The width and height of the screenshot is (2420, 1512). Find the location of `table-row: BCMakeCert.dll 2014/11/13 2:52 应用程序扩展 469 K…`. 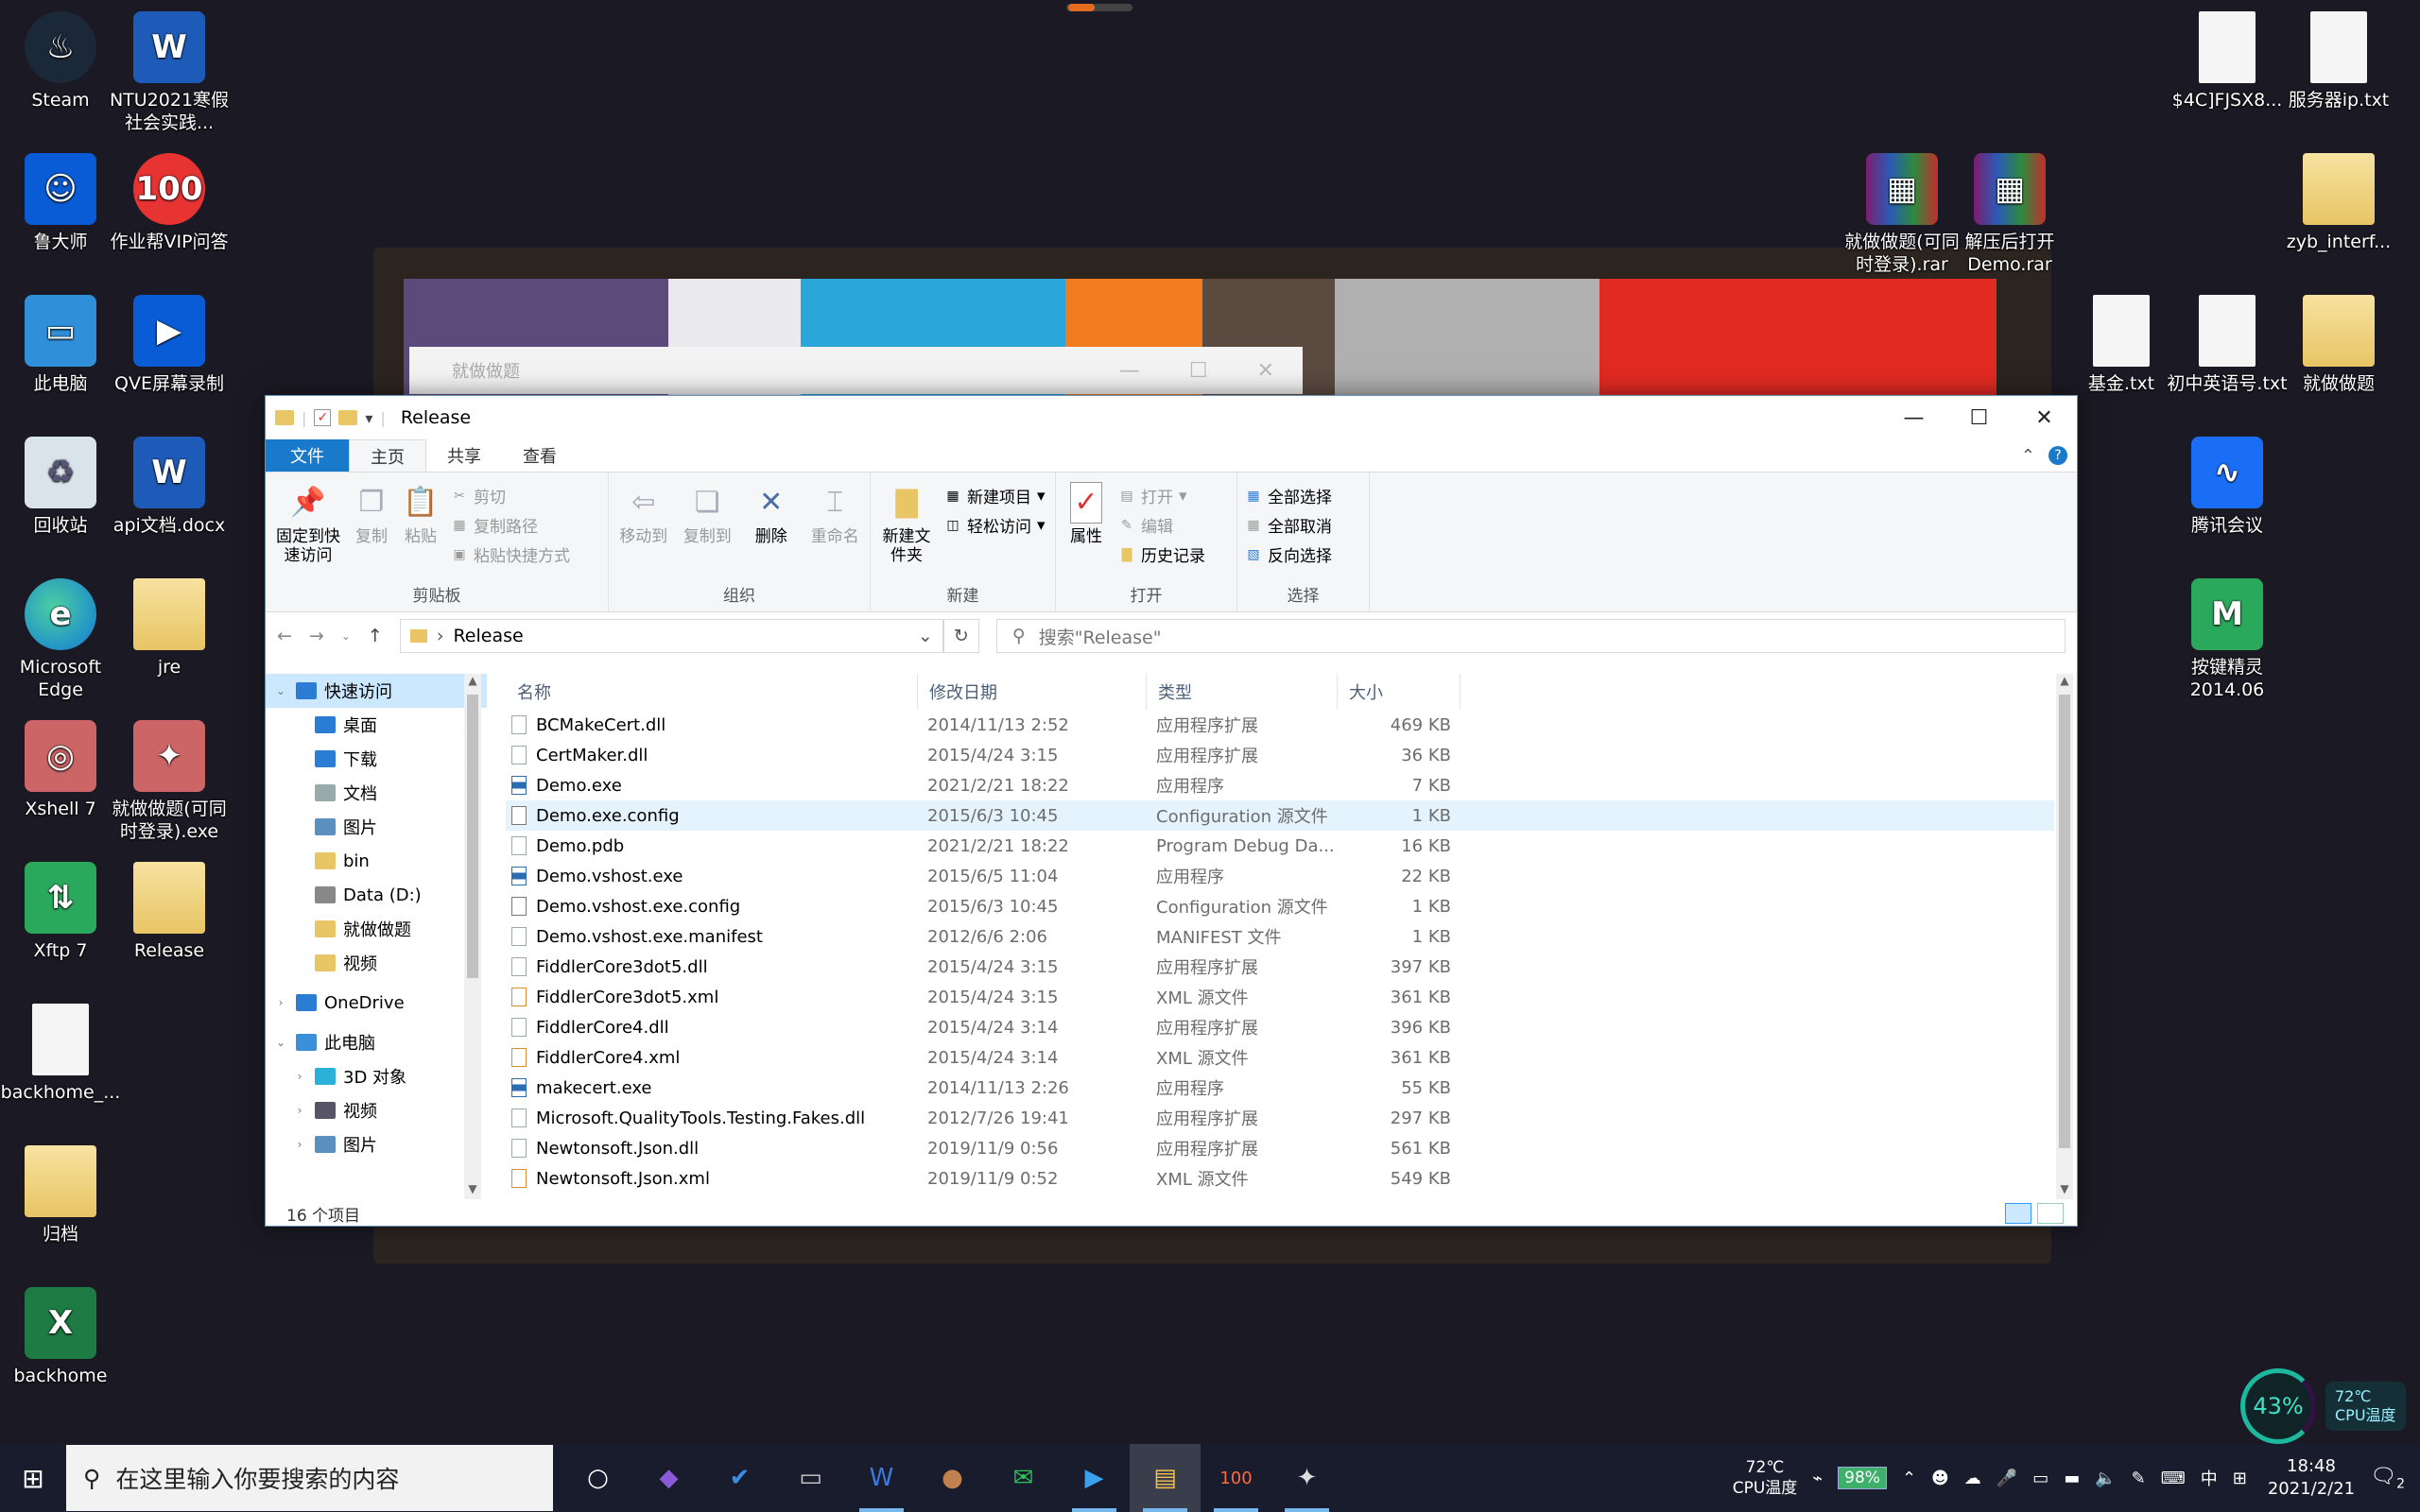

table-row: BCMakeCert.dll 2014/11/13 2:52 应用程序扩展 469 K… is located at coordinates (1280, 725).